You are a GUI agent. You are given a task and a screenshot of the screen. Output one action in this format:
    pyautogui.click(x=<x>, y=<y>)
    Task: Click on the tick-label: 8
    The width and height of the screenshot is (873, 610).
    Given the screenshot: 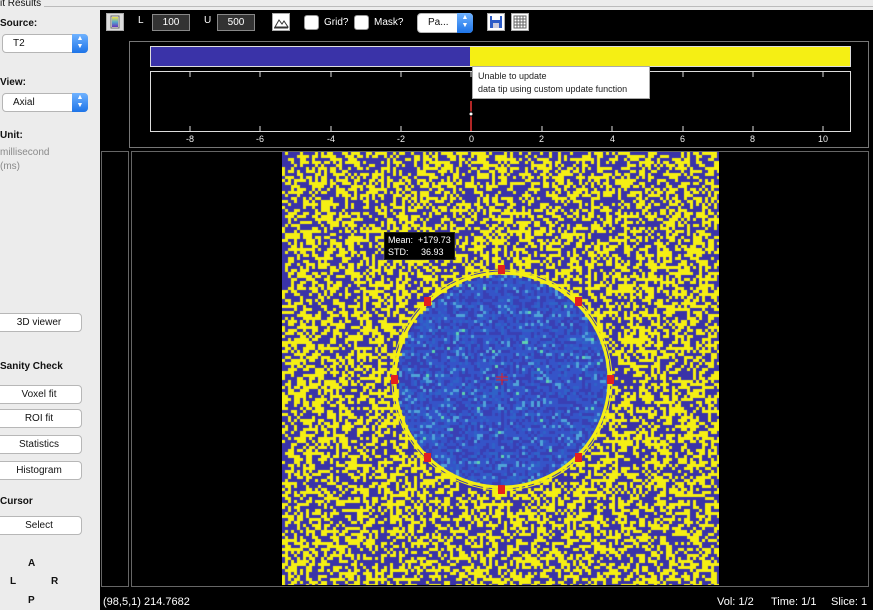 What is the action you would take?
    pyautogui.click(x=753, y=139)
    